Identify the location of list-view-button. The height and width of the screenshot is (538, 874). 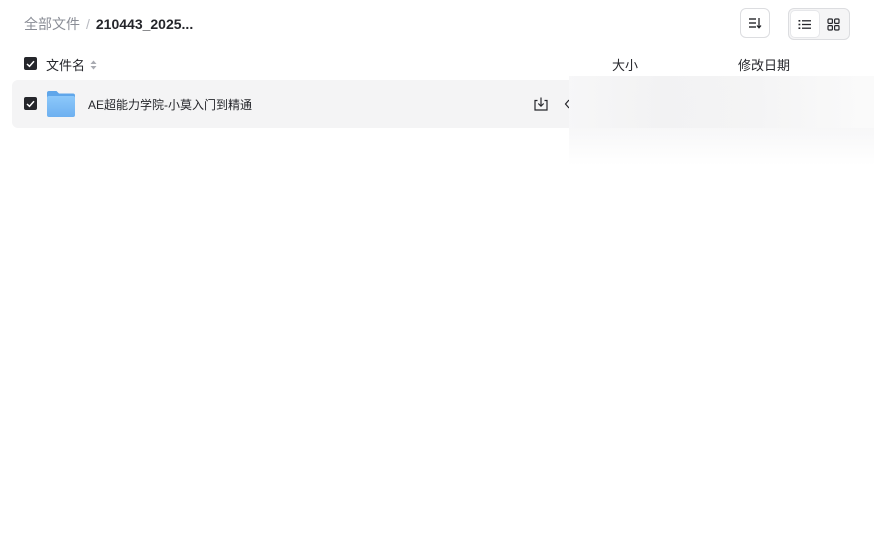
(805, 24).